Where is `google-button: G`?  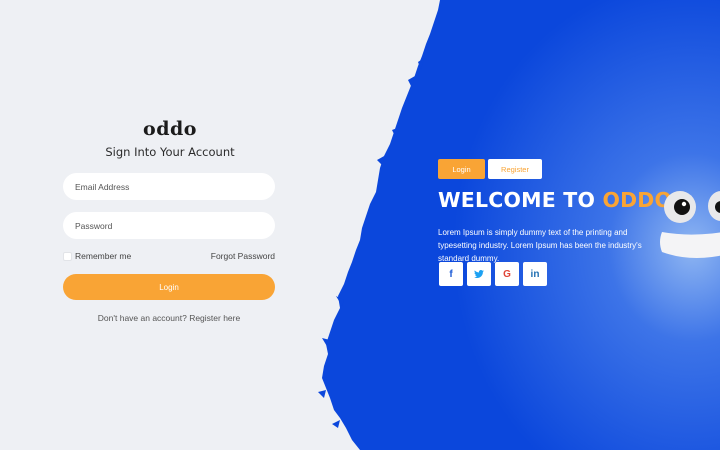
google-button: G is located at coordinates (507, 274).